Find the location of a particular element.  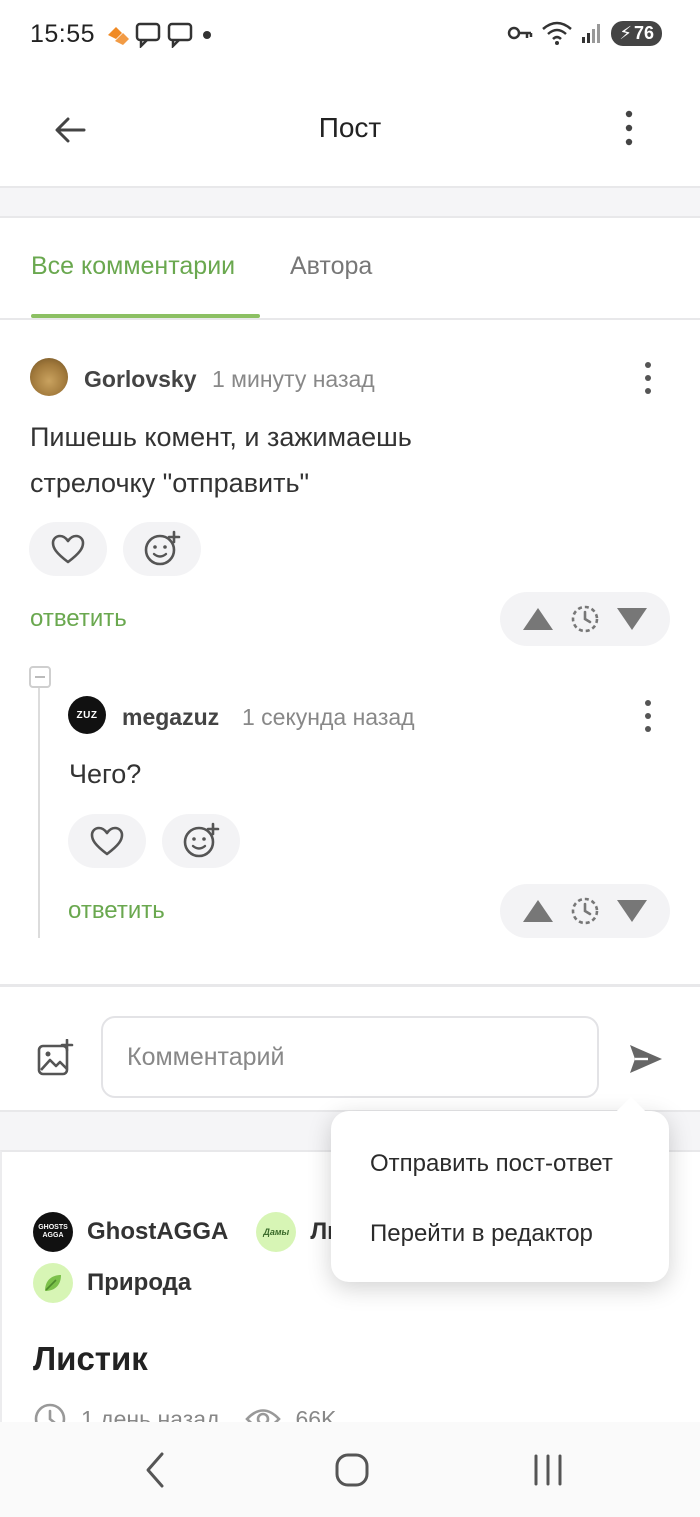

battery-indicator: ⚡ 76 is located at coordinates (636, 33).